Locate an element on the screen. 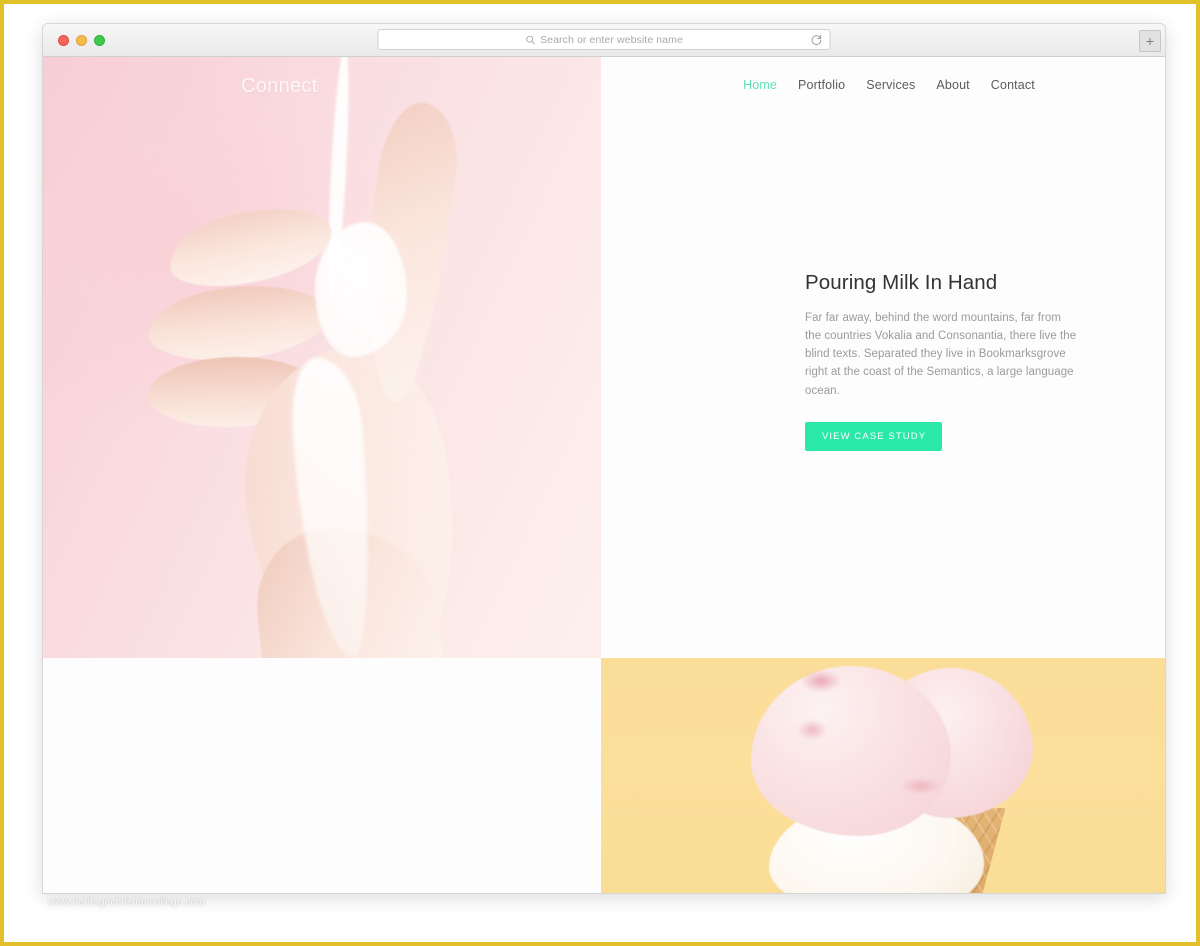  nav-item-services: Services is located at coordinates (890, 85).